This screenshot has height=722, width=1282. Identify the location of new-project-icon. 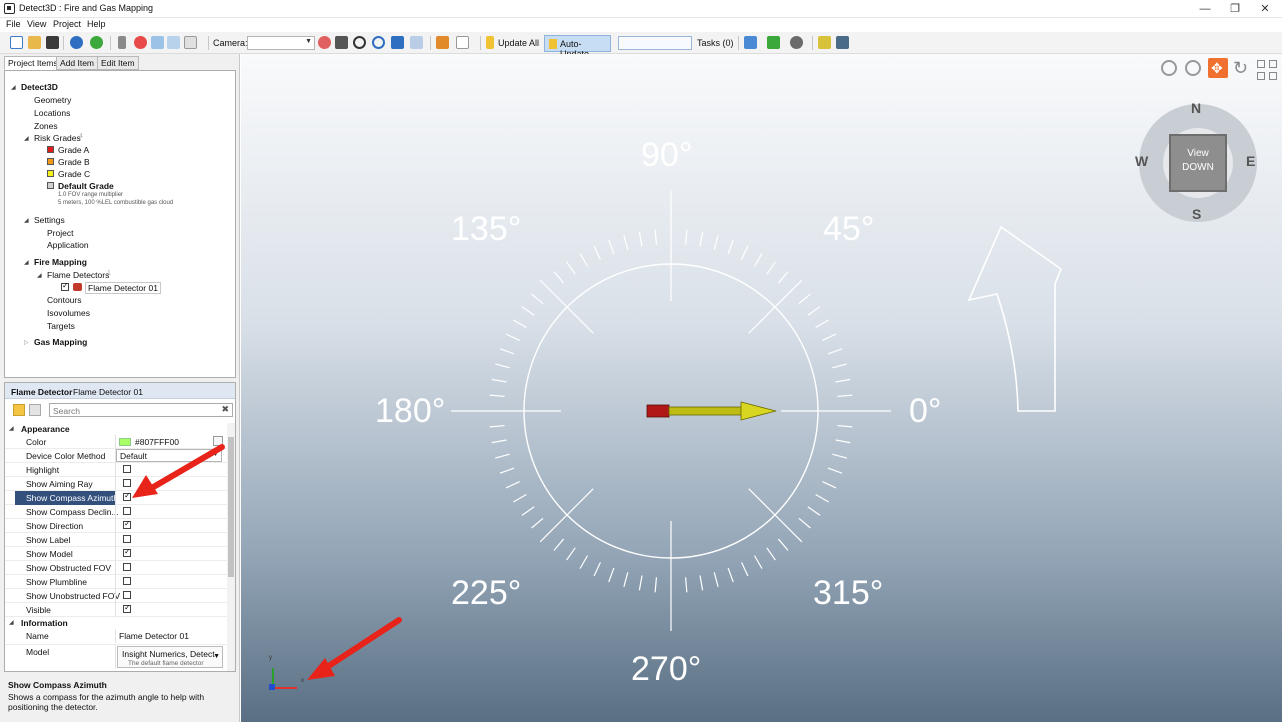
(16, 42).